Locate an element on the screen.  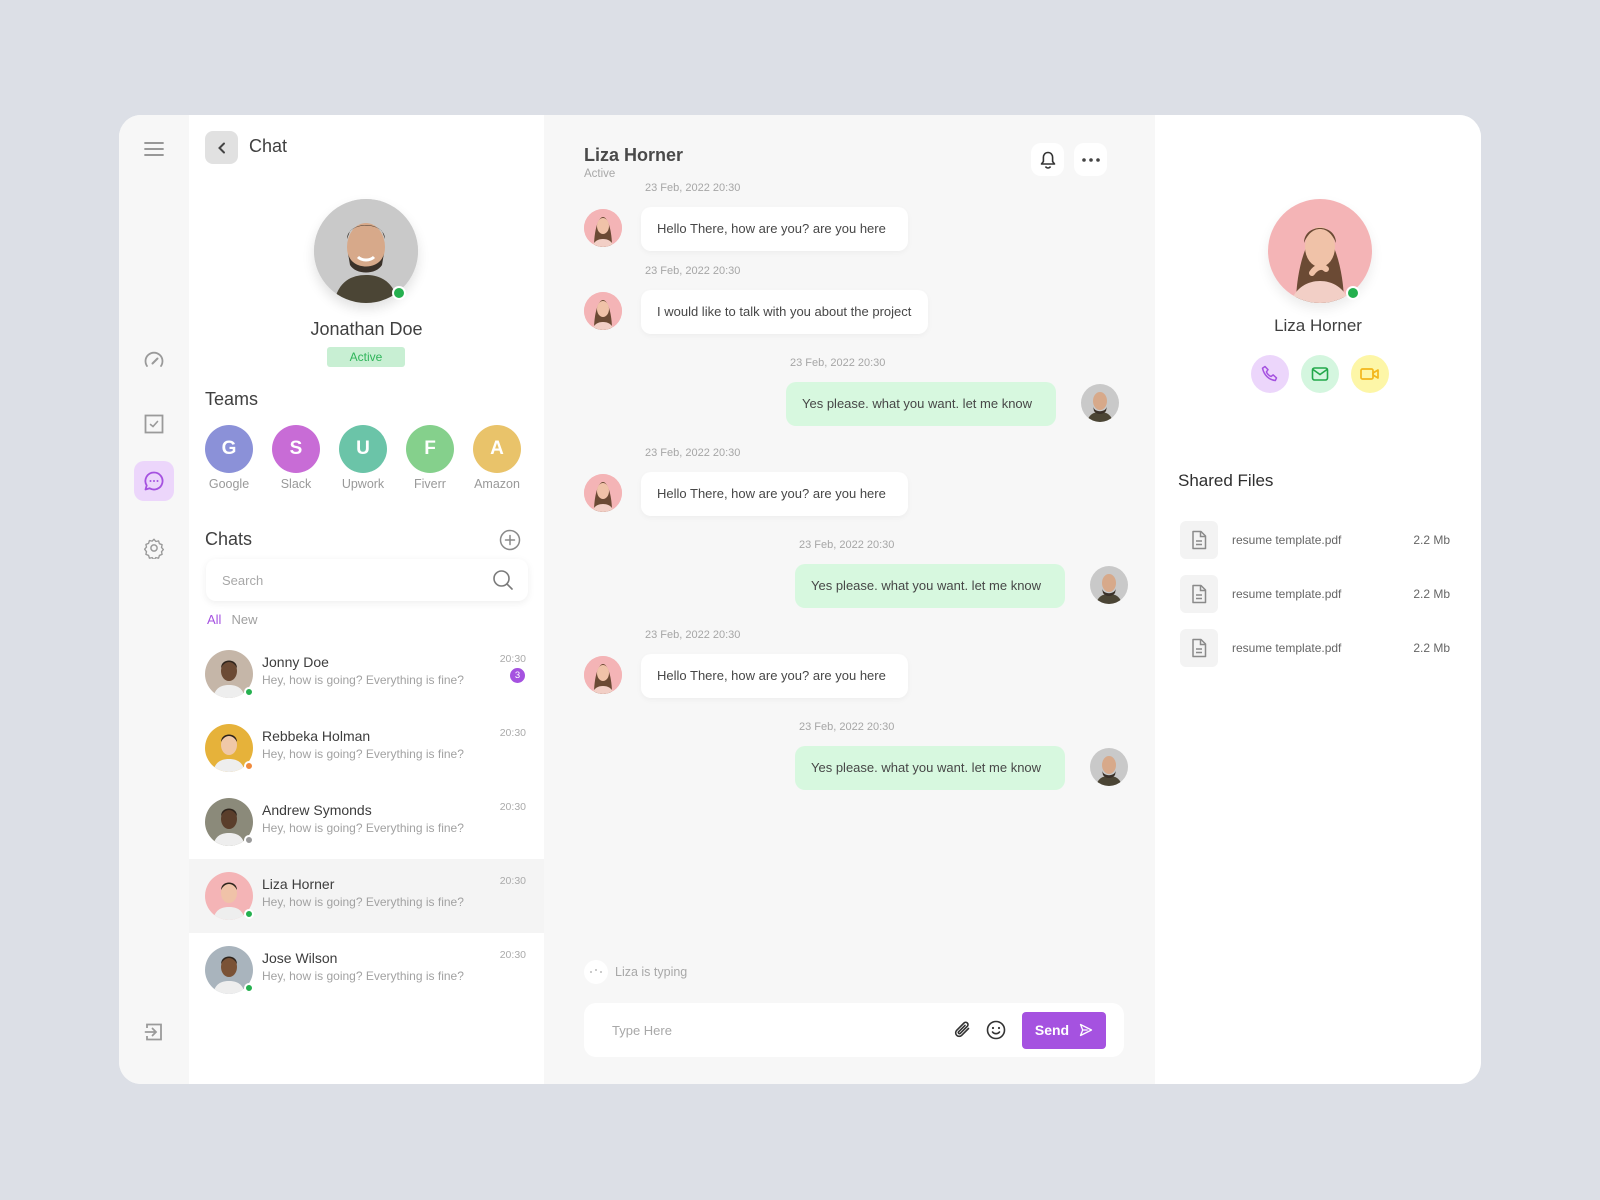
team-upwork: U Upwork is located at coordinates (363, 458).